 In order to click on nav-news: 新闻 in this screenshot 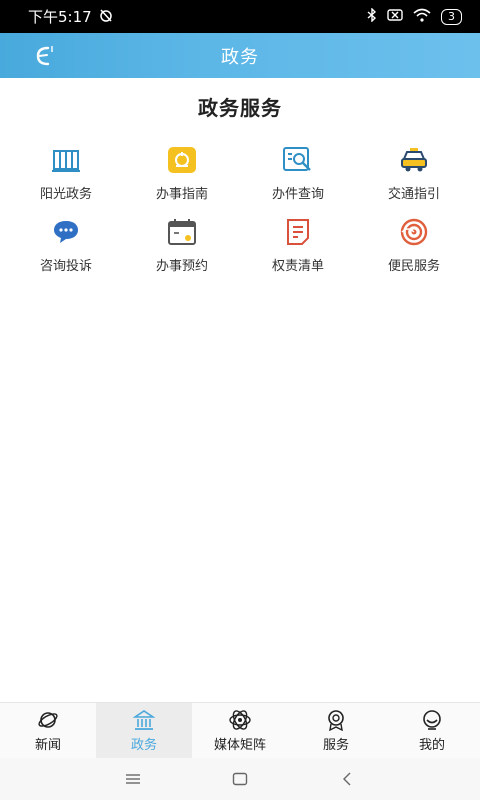, I will do `click(48, 731)`.